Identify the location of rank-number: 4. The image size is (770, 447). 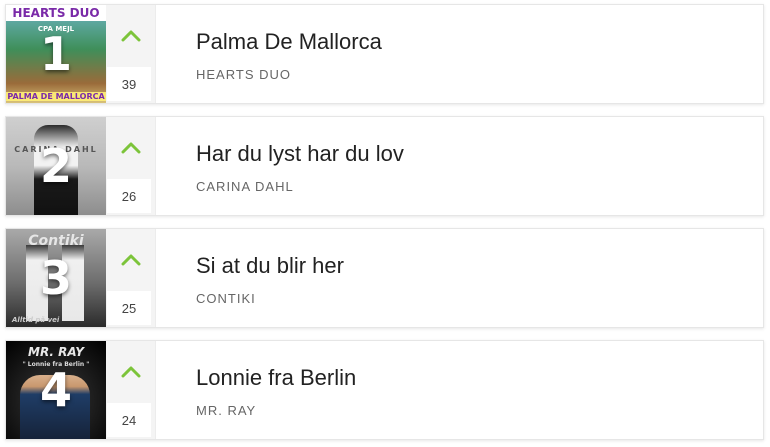
(55, 390).